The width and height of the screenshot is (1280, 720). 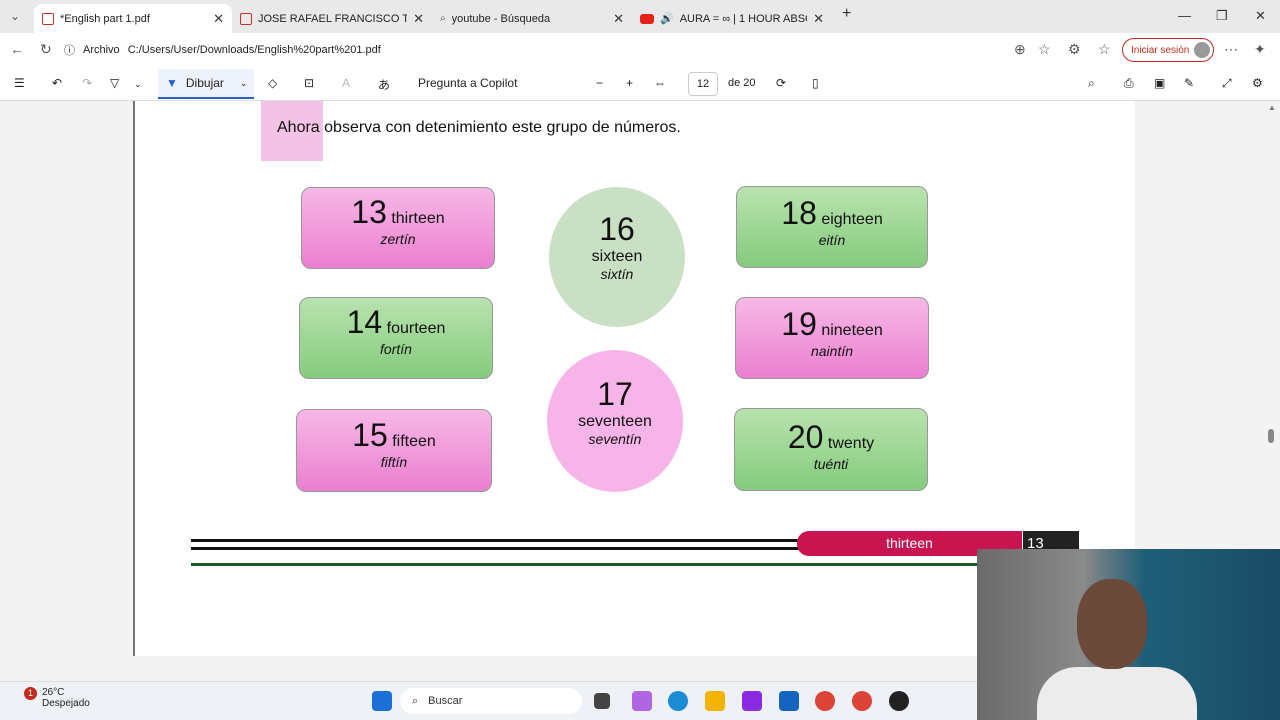 I want to click on contents-icon: ☰, so click(x=19, y=83).